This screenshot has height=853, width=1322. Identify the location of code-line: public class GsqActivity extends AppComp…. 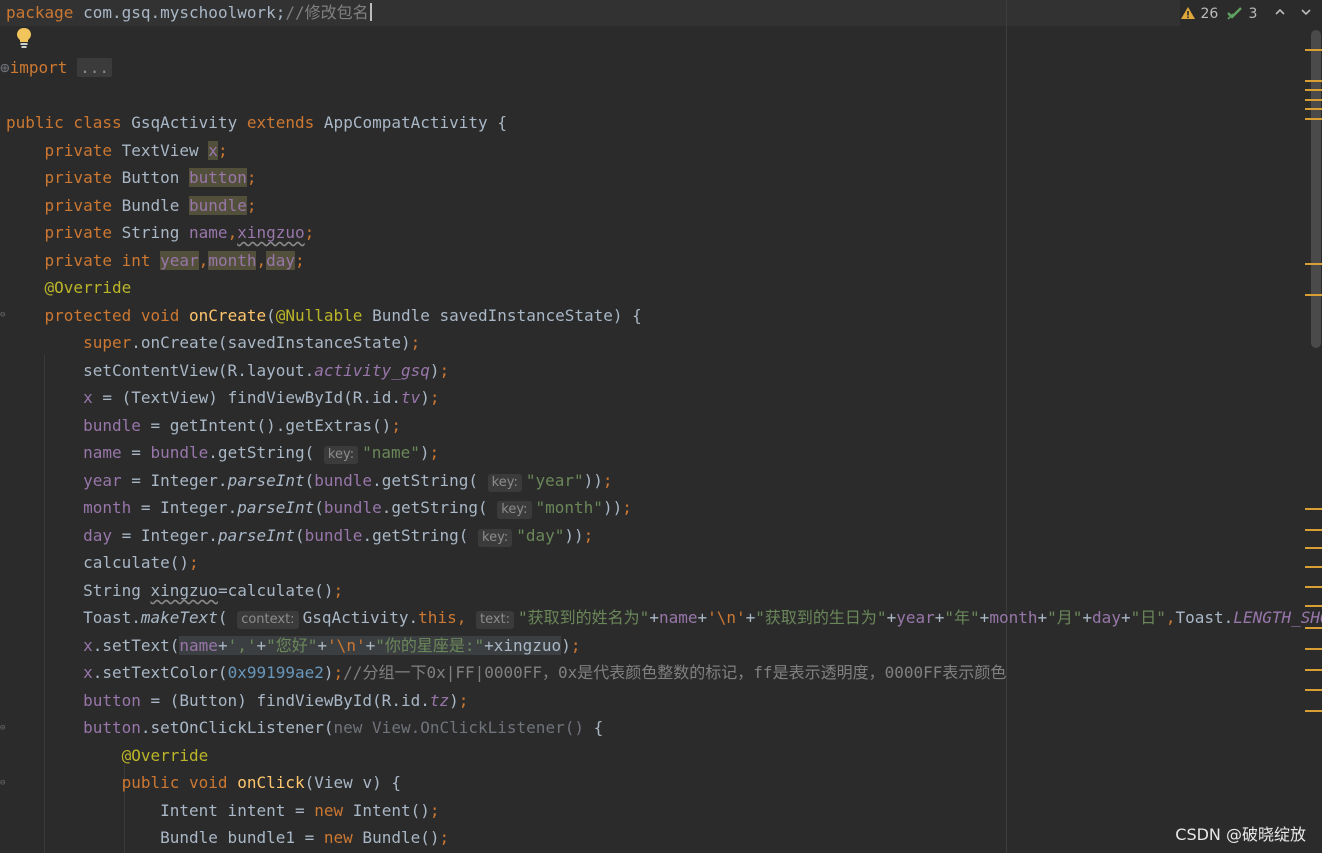
(256, 123).